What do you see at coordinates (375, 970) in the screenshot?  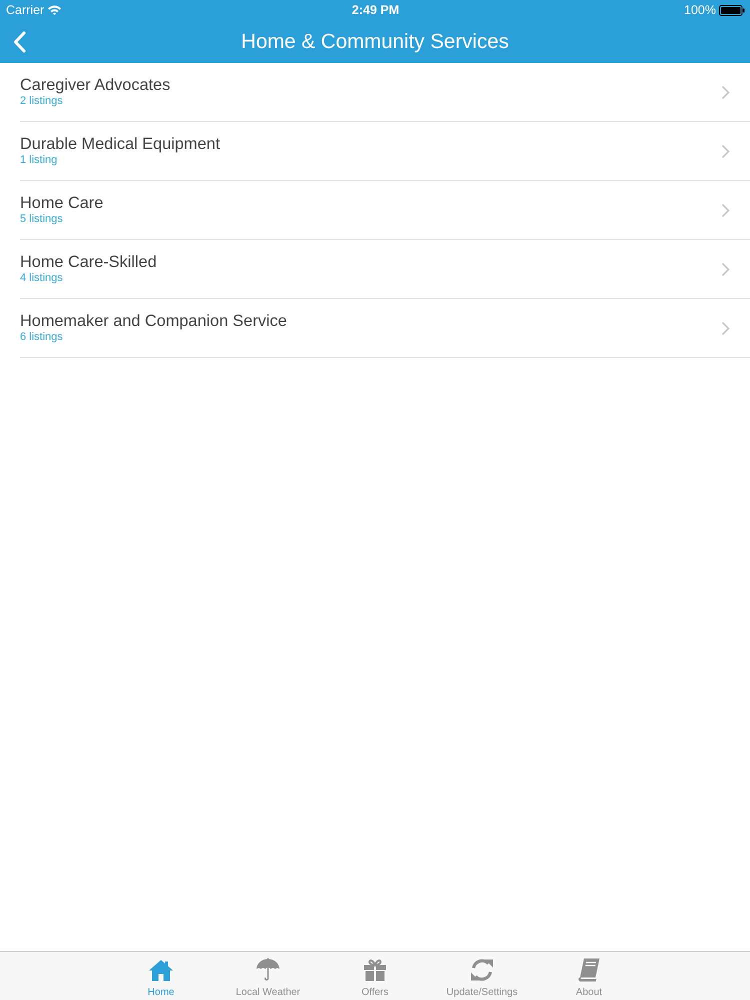 I see `gift-icon` at bounding box center [375, 970].